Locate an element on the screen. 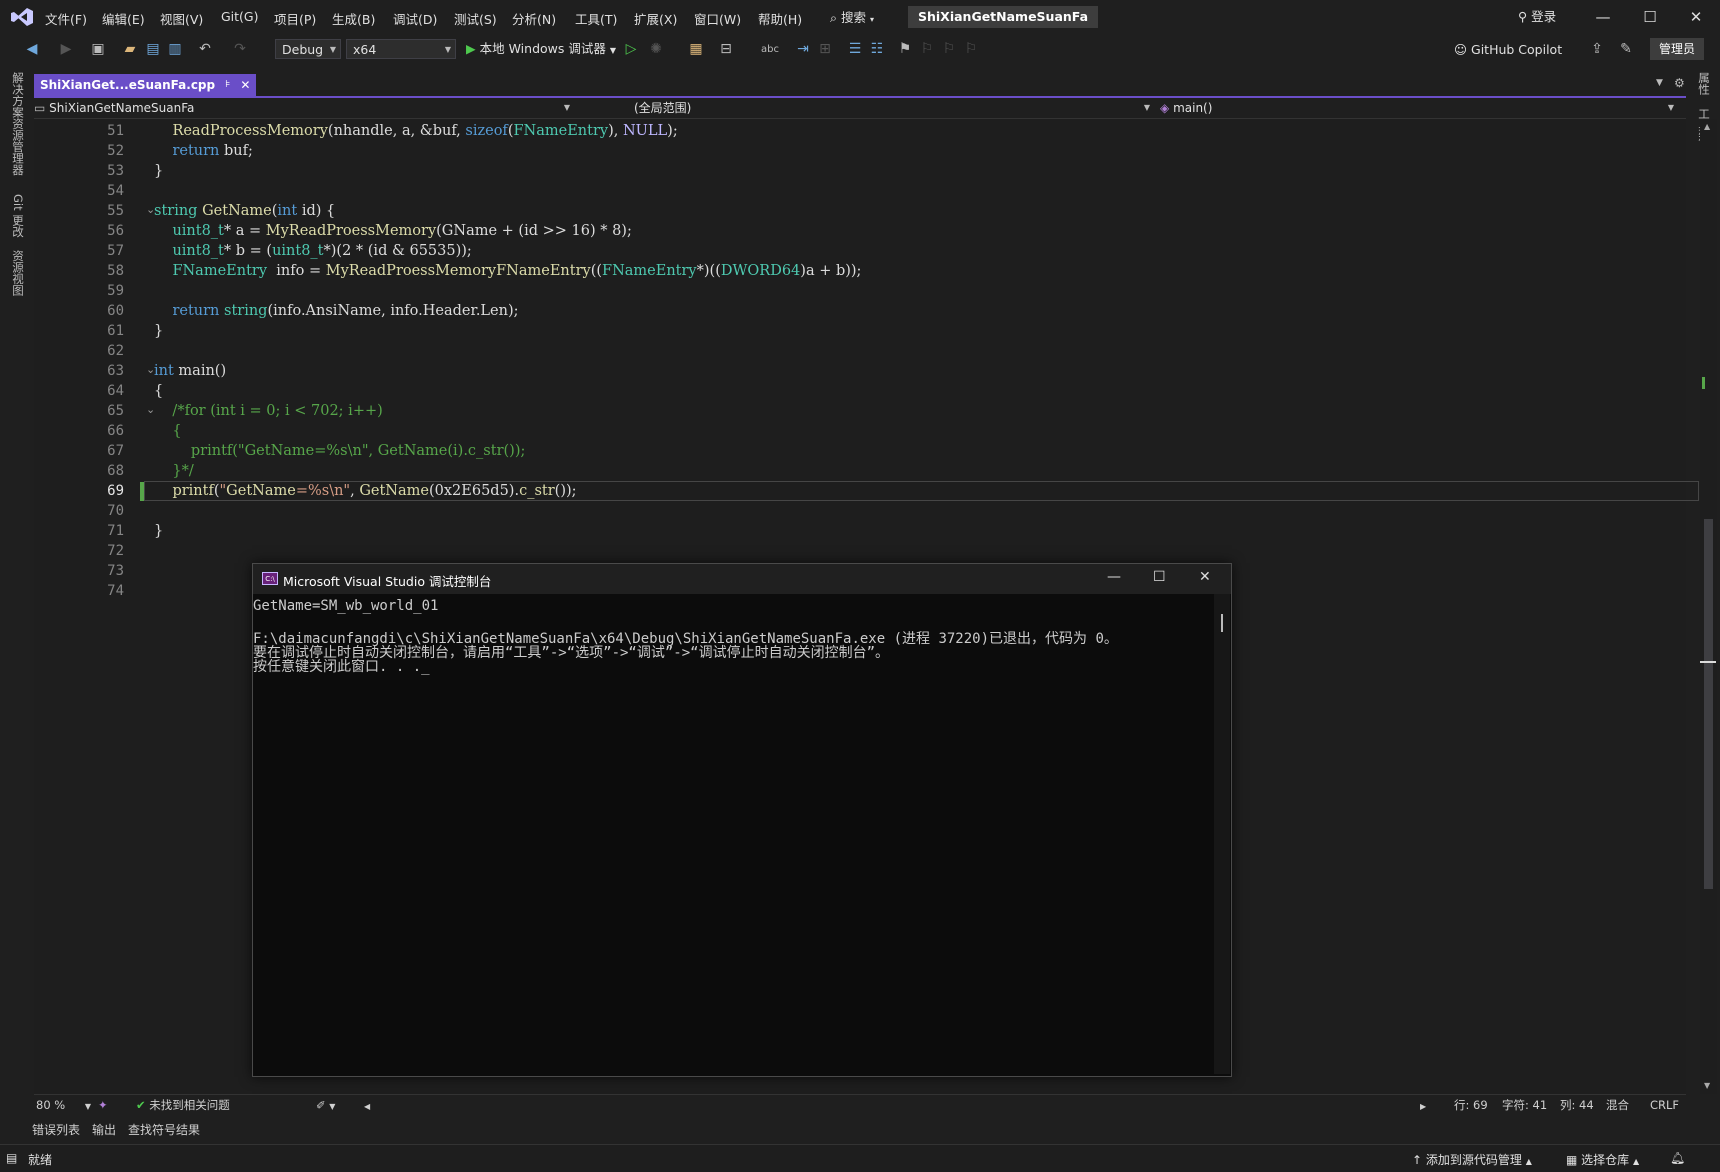  menu-item: 帮助(H) is located at coordinates (780, 18).